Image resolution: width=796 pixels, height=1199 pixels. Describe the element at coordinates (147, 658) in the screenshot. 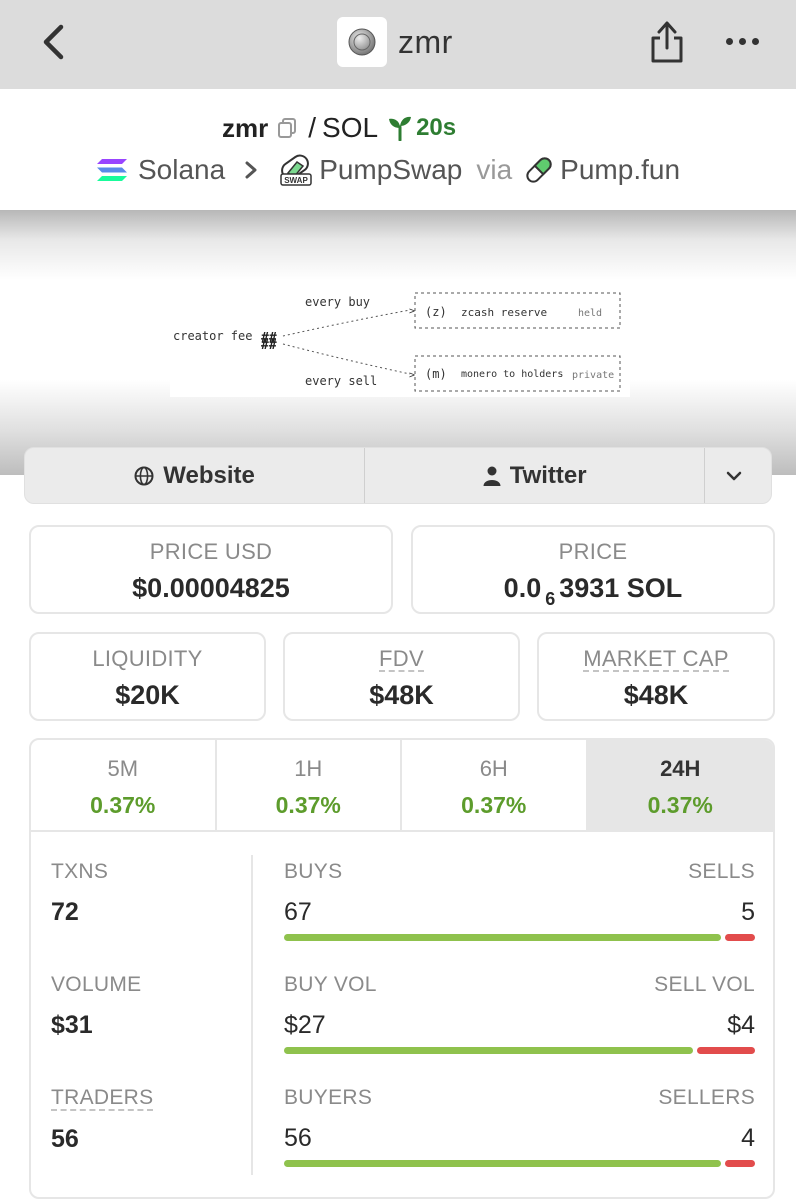

I see `liquidity-label: LIQUIDITY` at that location.